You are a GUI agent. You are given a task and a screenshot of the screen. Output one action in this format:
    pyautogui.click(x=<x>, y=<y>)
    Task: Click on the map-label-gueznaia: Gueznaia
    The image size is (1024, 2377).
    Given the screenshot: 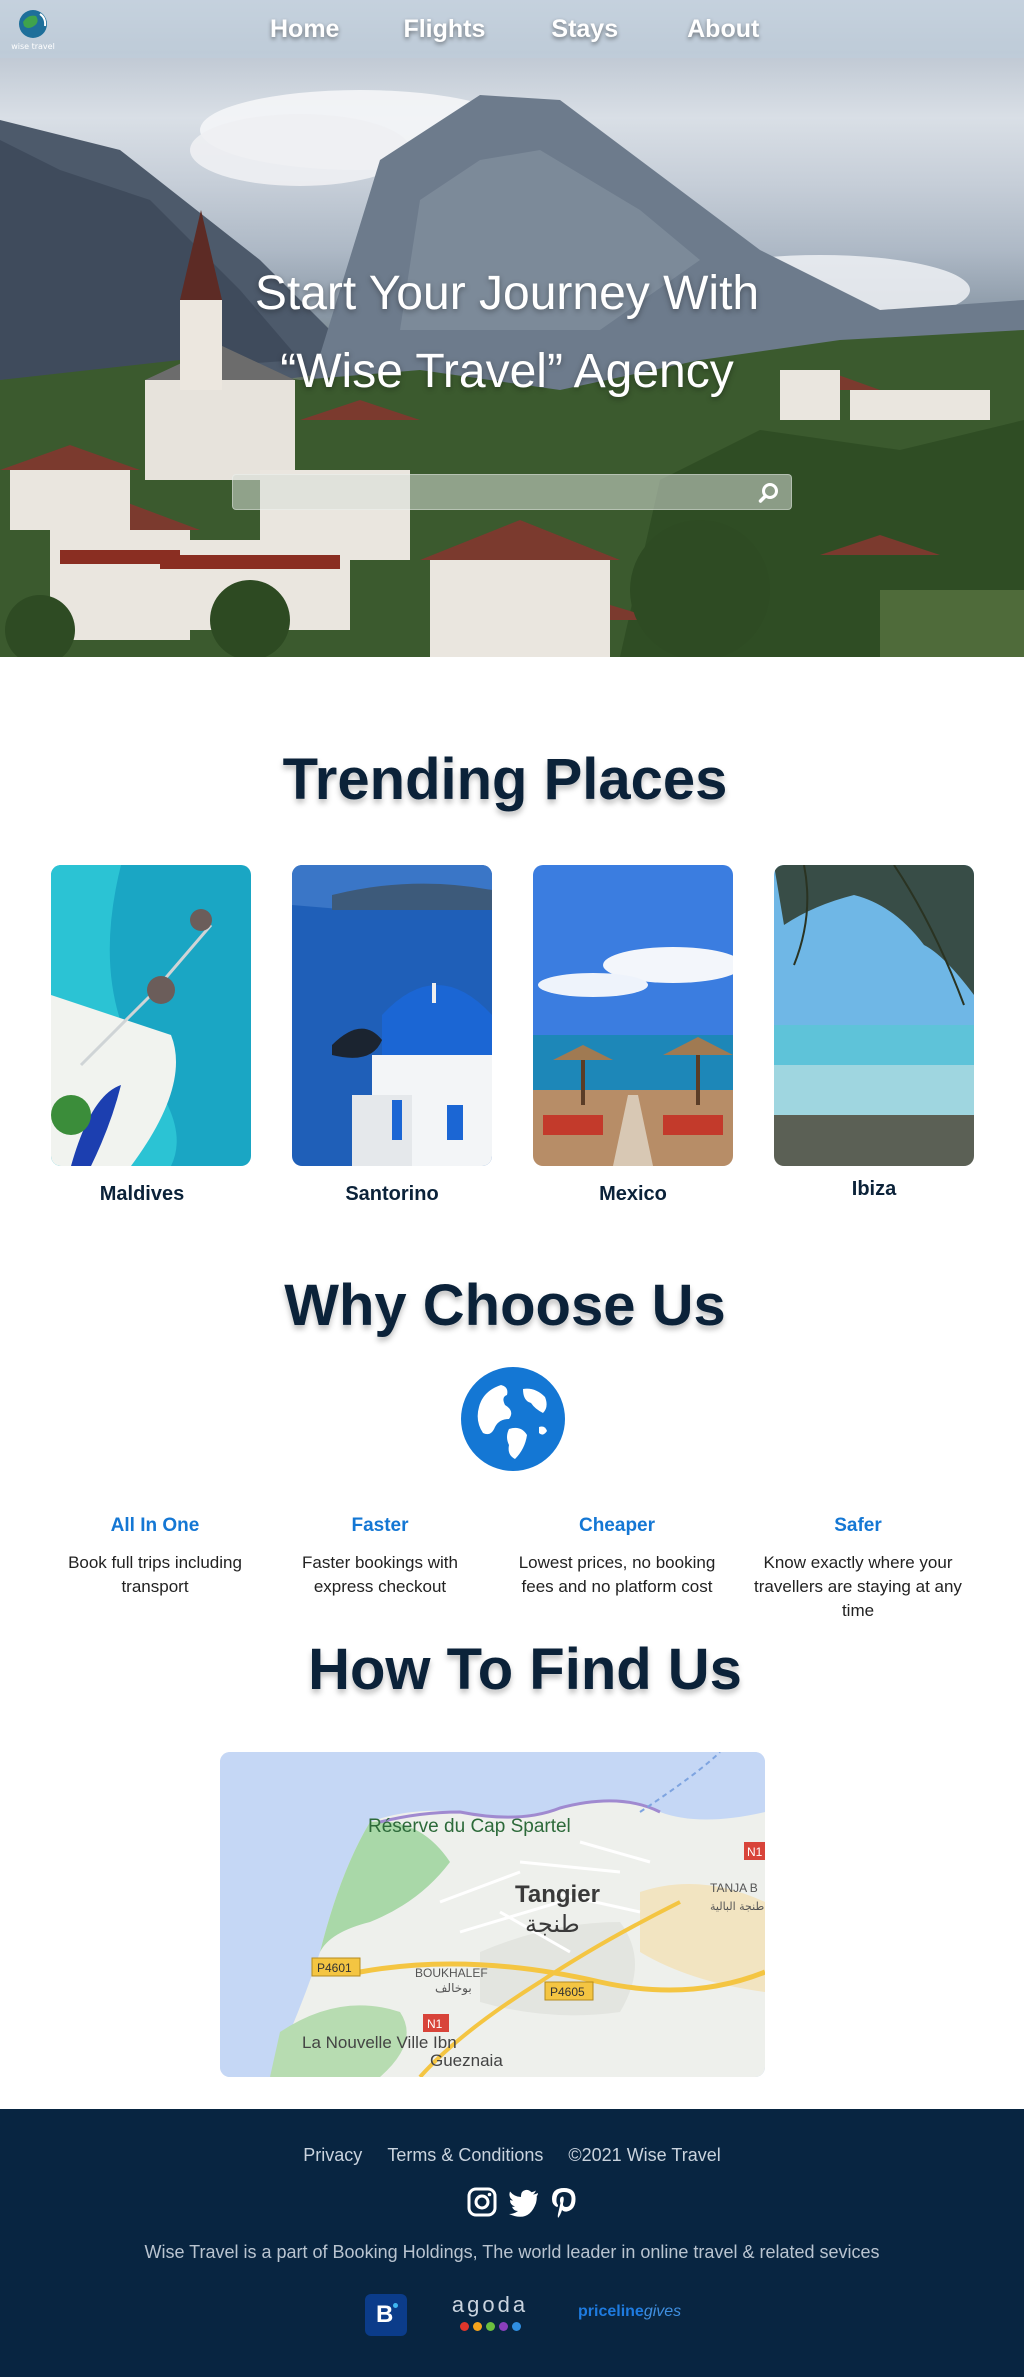 What is the action you would take?
    pyautogui.click(x=466, y=2060)
    